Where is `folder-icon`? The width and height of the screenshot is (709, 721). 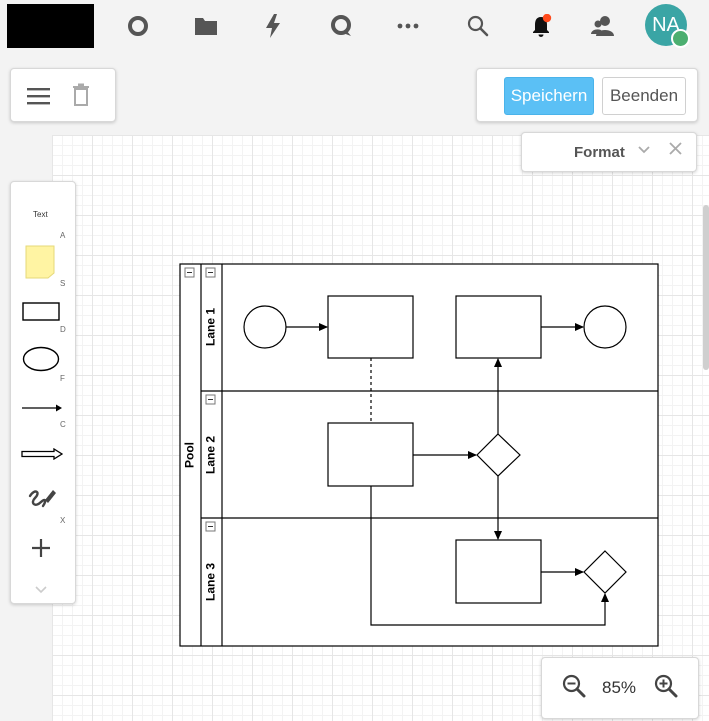
folder-icon is located at coordinates (206, 26).